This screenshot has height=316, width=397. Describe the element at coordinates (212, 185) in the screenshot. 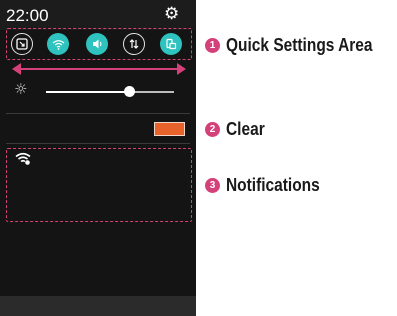

I see `callout-number: 3` at that location.